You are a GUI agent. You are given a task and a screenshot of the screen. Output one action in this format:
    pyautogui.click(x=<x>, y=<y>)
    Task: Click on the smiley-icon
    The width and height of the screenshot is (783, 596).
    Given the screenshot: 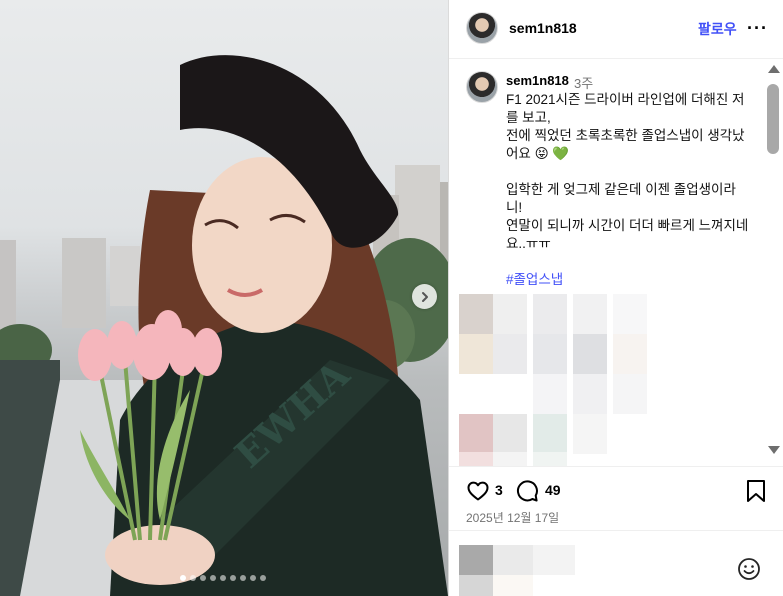 What is the action you would take?
    pyautogui.click(x=749, y=569)
    